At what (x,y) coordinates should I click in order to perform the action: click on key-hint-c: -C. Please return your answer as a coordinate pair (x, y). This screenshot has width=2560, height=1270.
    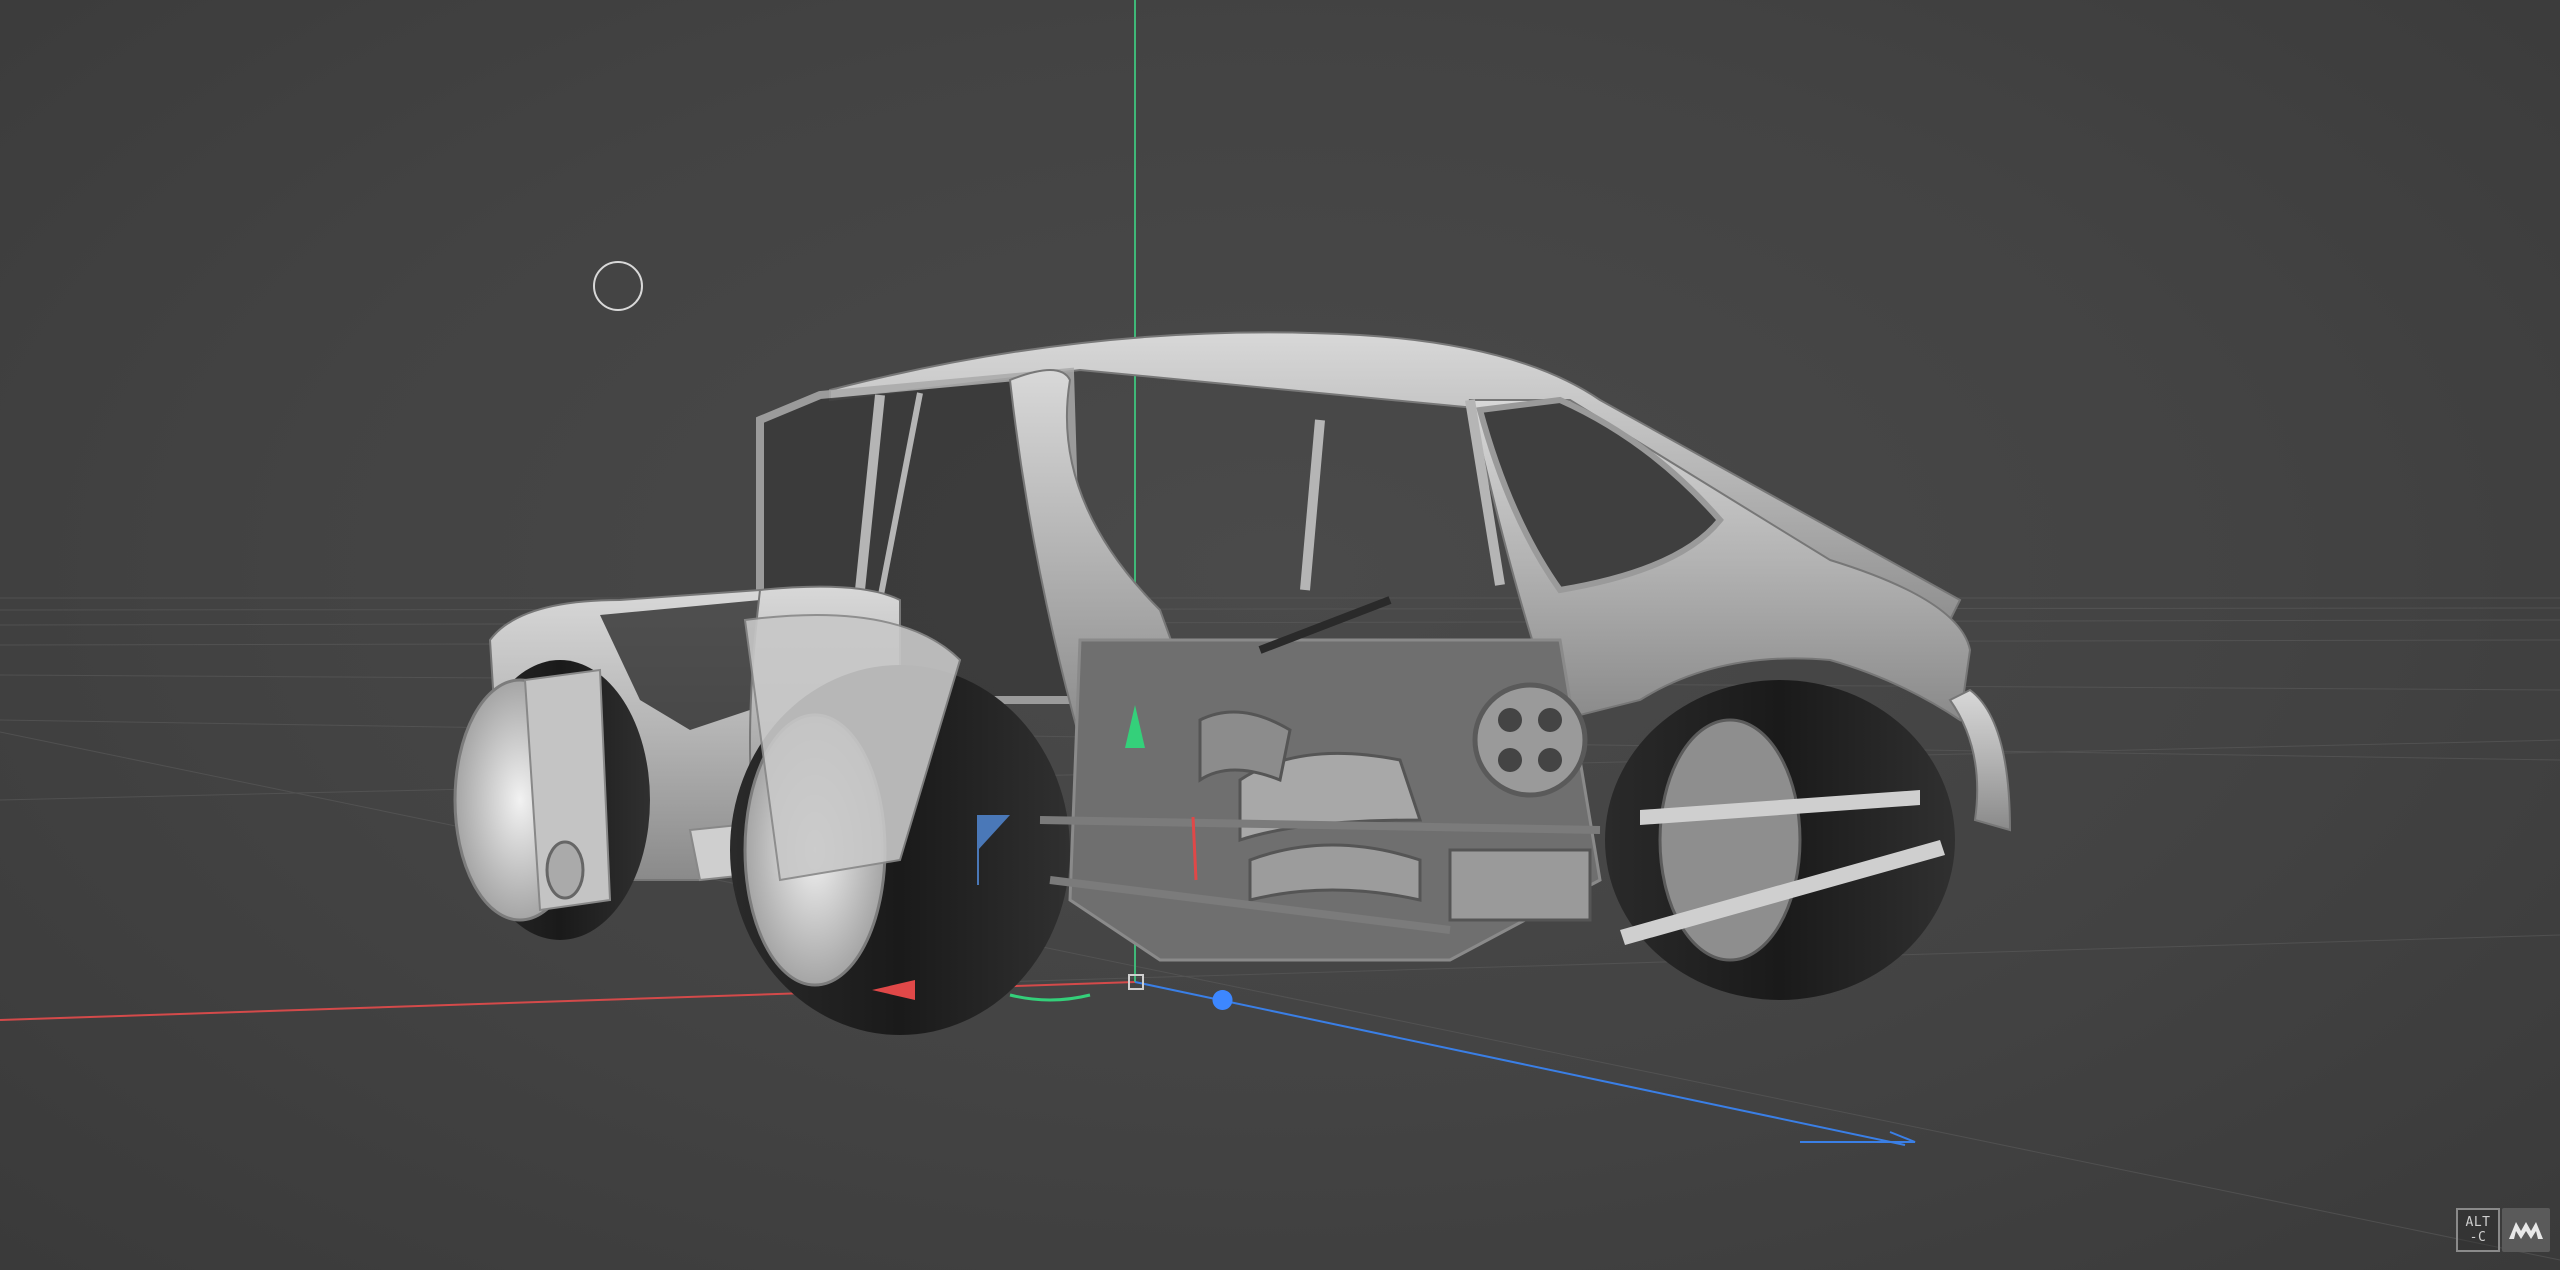
    Looking at the image, I should click on (2478, 1237).